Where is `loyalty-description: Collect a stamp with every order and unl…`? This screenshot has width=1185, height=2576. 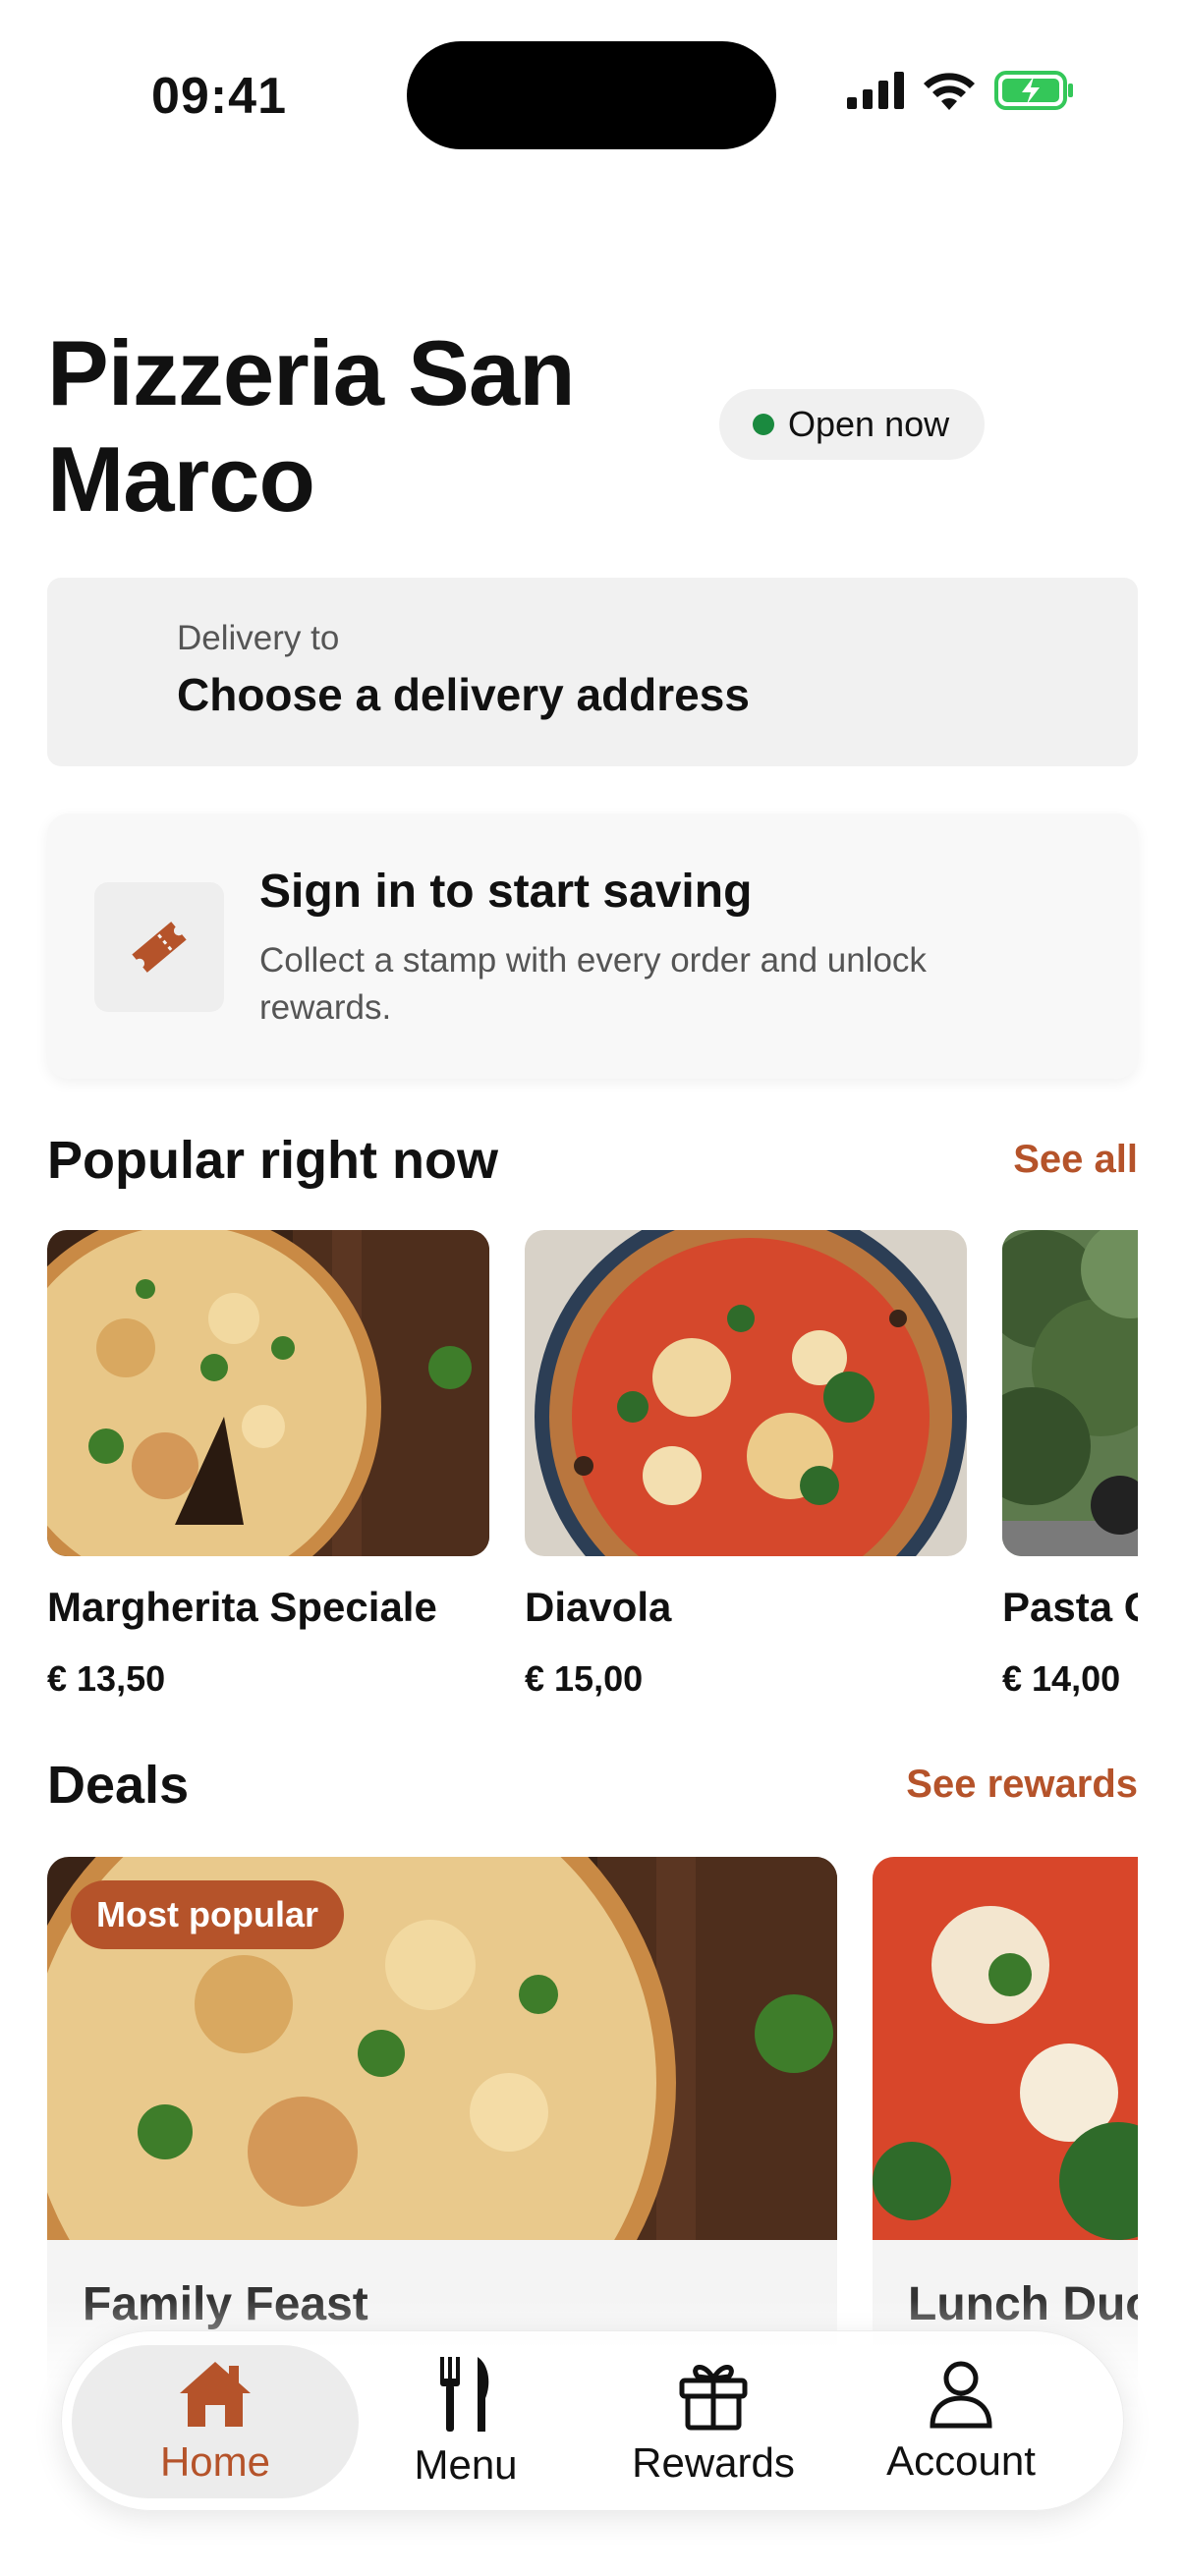 loyalty-description: Collect a stamp with every order and unl… is located at coordinates (593, 984).